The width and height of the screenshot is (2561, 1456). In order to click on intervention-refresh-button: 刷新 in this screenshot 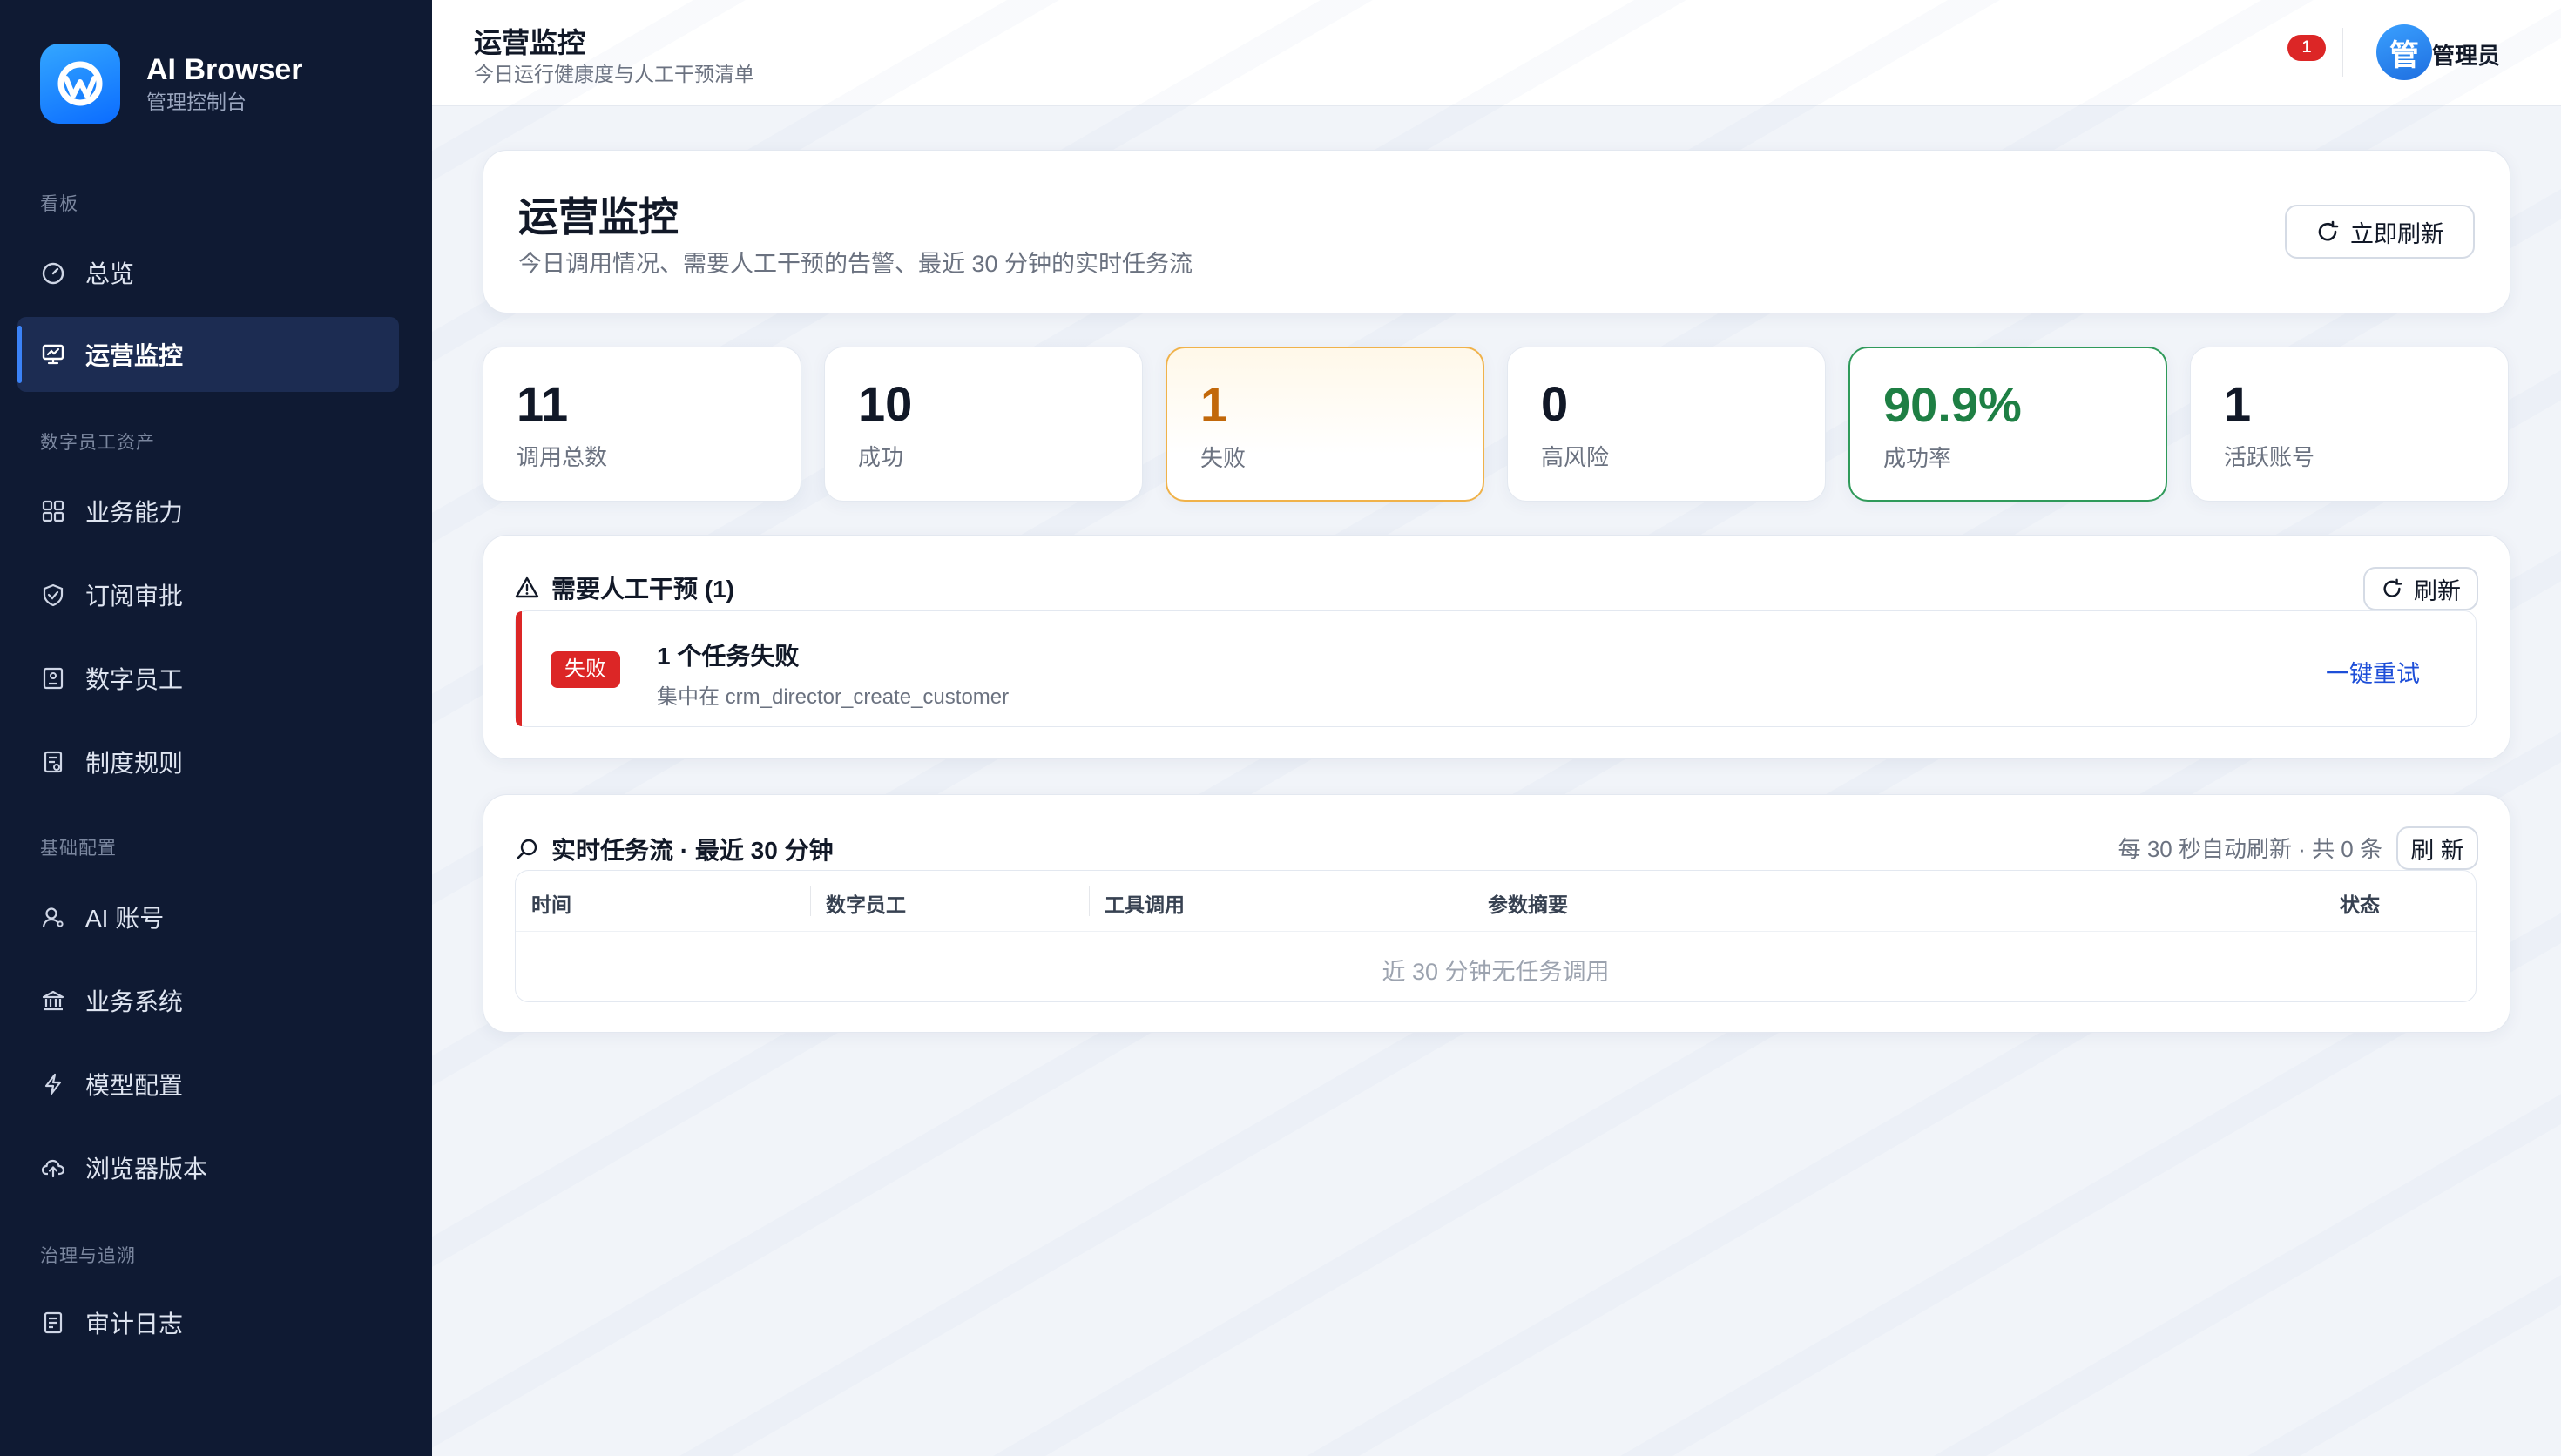, I will do `click(2420, 588)`.